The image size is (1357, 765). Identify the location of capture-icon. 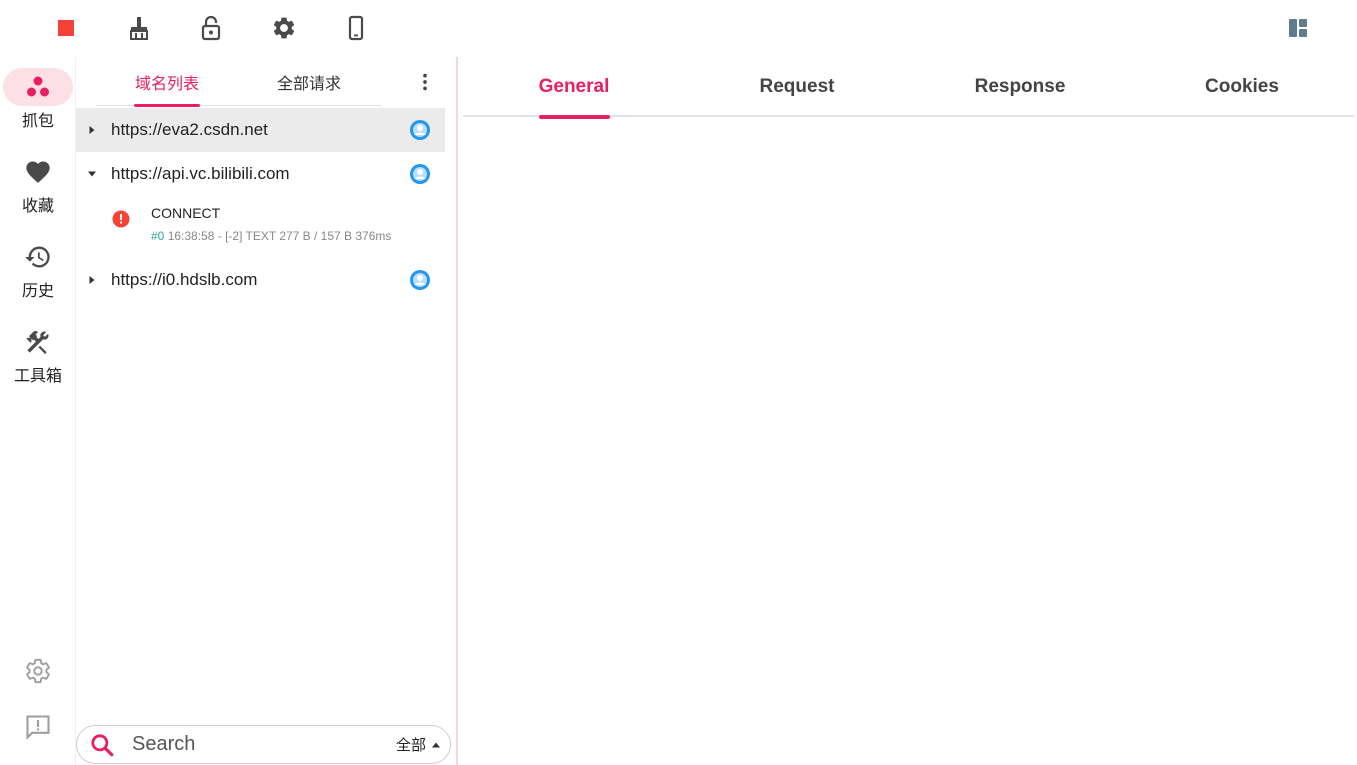
(38, 86).